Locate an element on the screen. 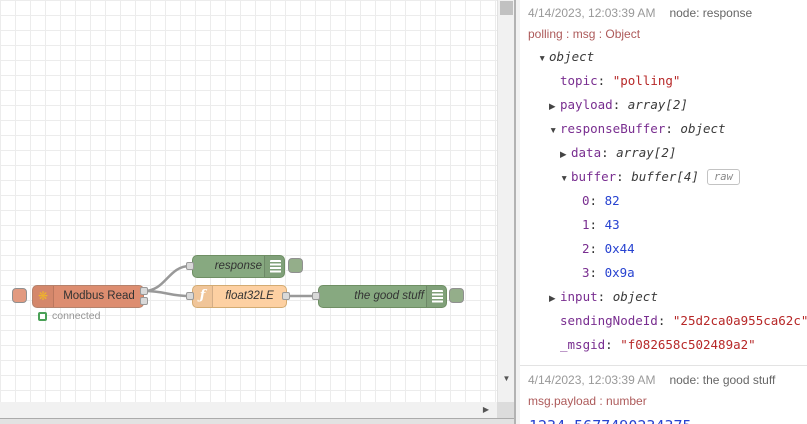 The image size is (807, 424). horizontal-scrollbar: ▶ is located at coordinates (248, 410).